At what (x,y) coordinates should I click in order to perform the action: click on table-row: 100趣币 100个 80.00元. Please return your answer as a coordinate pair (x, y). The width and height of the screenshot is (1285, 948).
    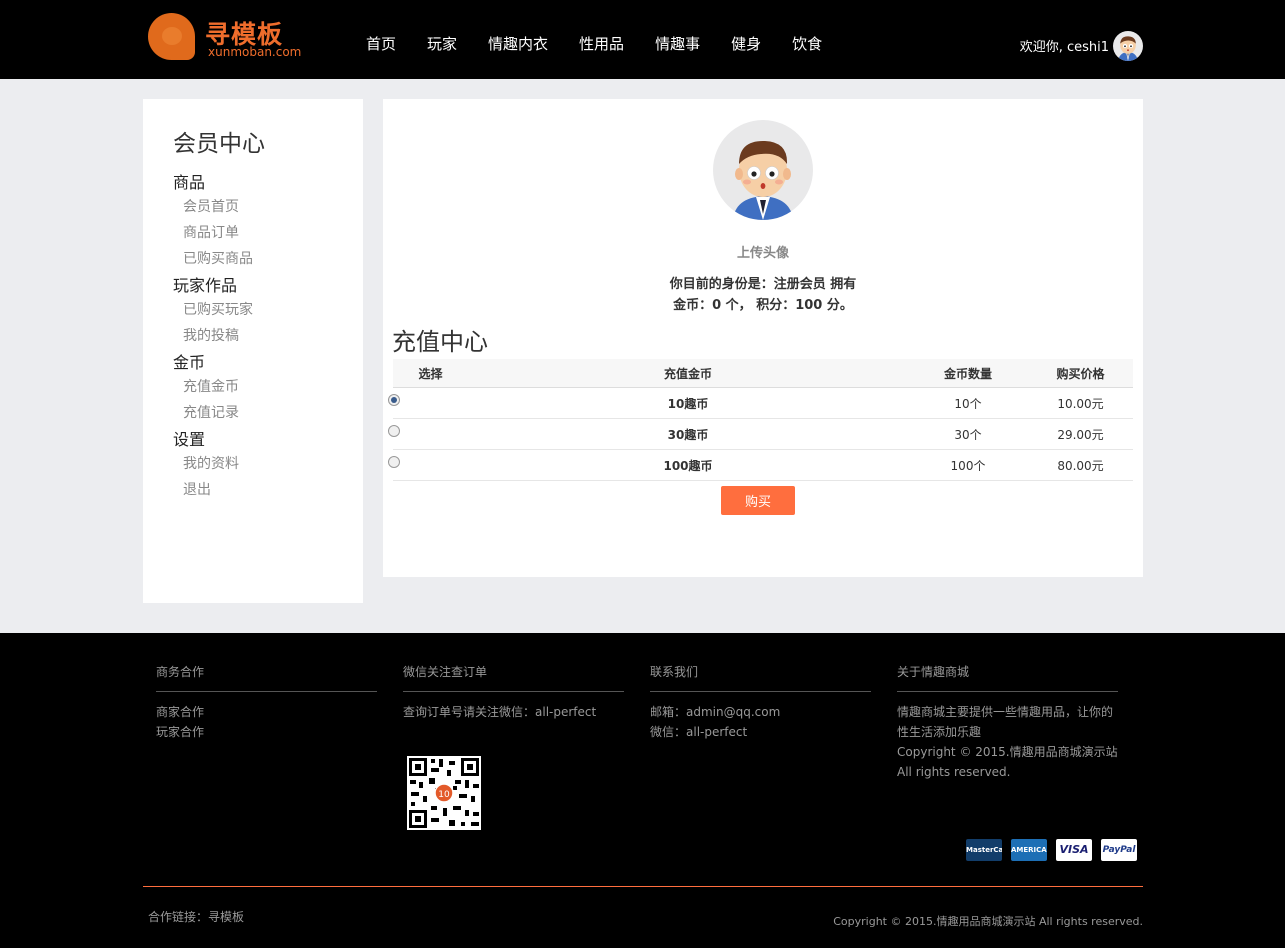
    Looking at the image, I should click on (760, 465).